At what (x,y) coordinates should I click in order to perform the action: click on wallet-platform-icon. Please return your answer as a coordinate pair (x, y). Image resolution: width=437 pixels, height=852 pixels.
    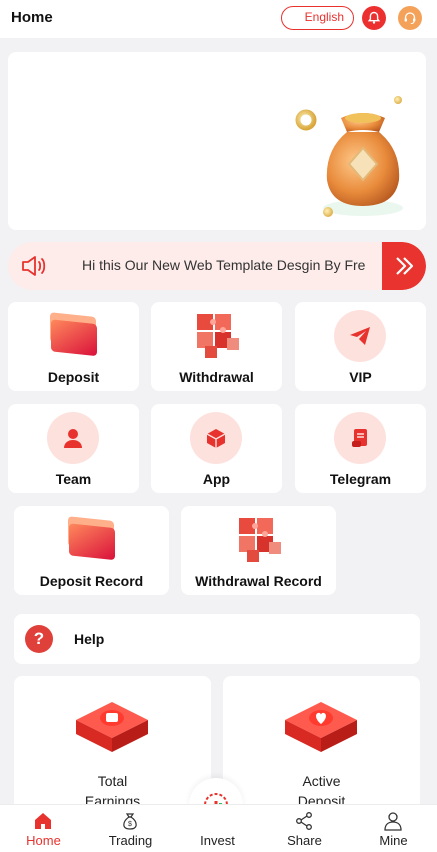
    Looking at the image, I should click on (112, 727).